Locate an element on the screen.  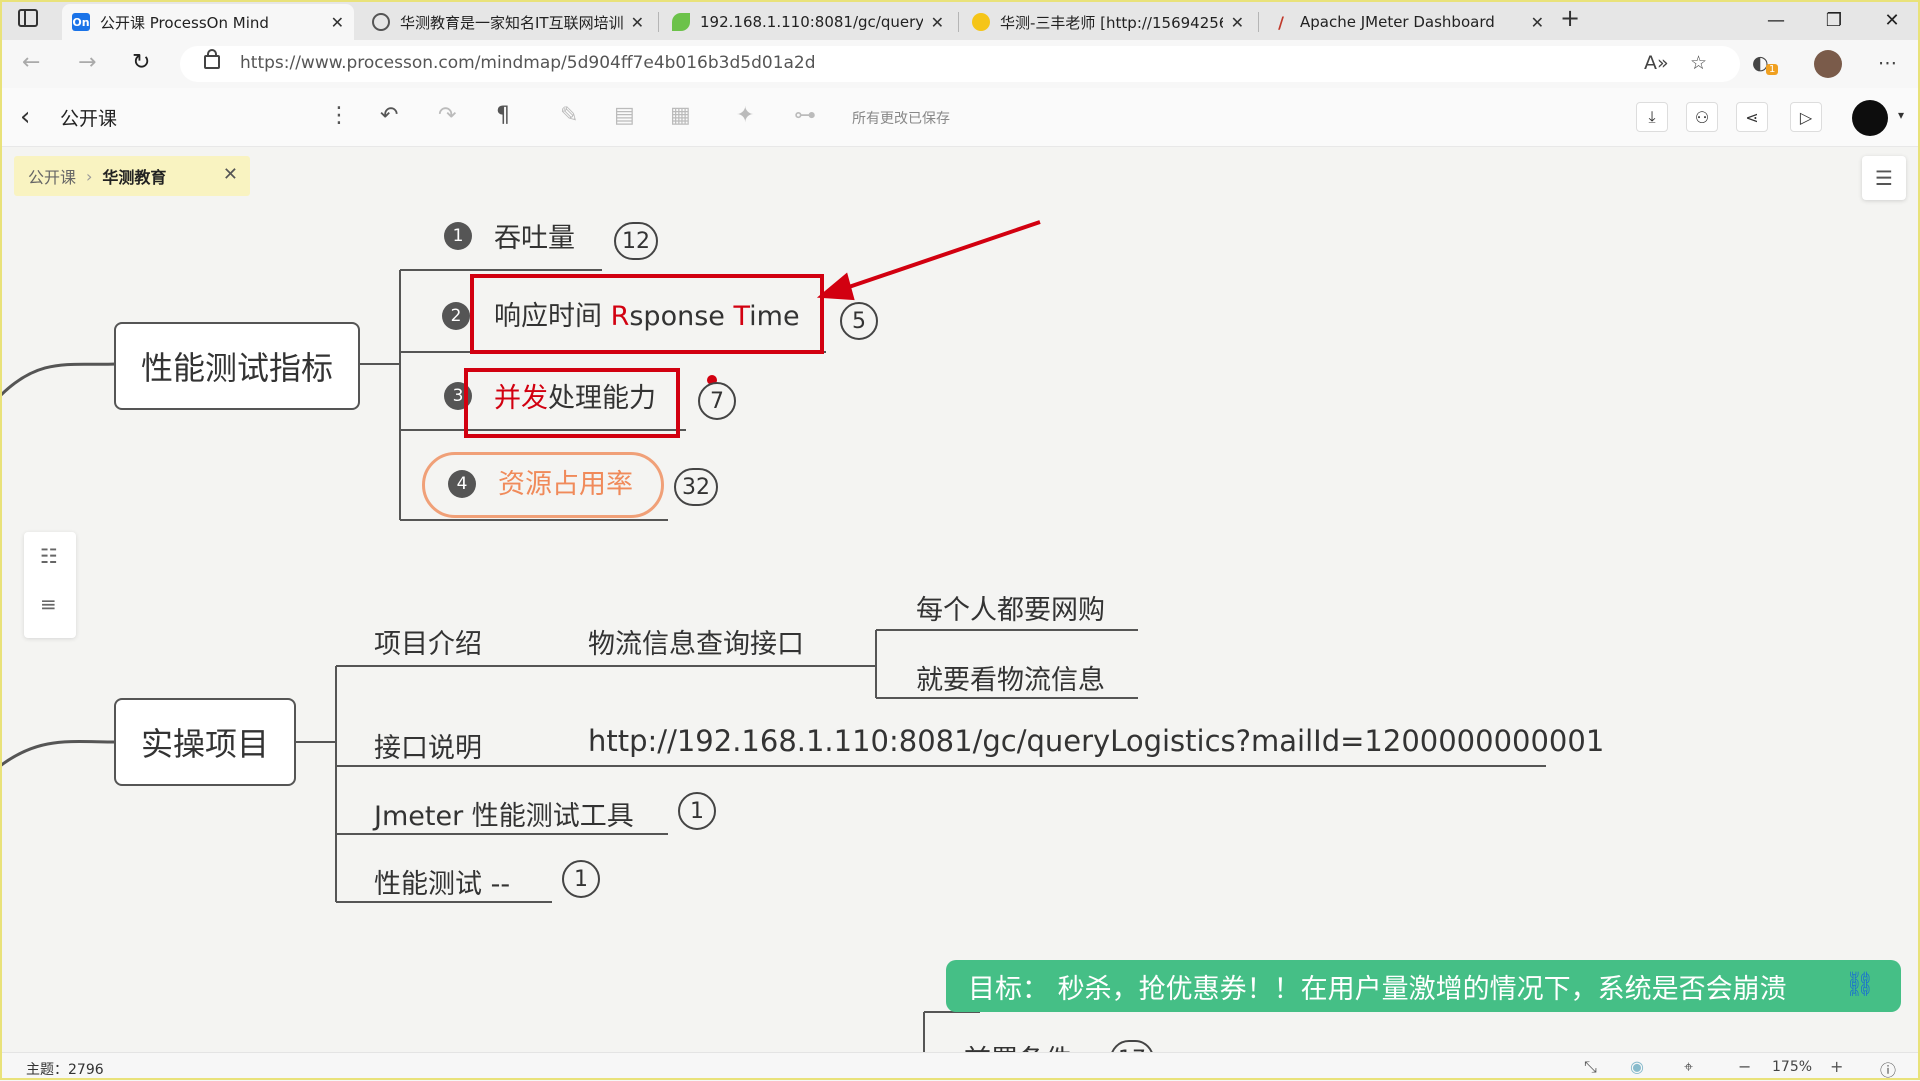
tab-title: 华测教育是一家知名IT互联网培训 is located at coordinates (511, 22).